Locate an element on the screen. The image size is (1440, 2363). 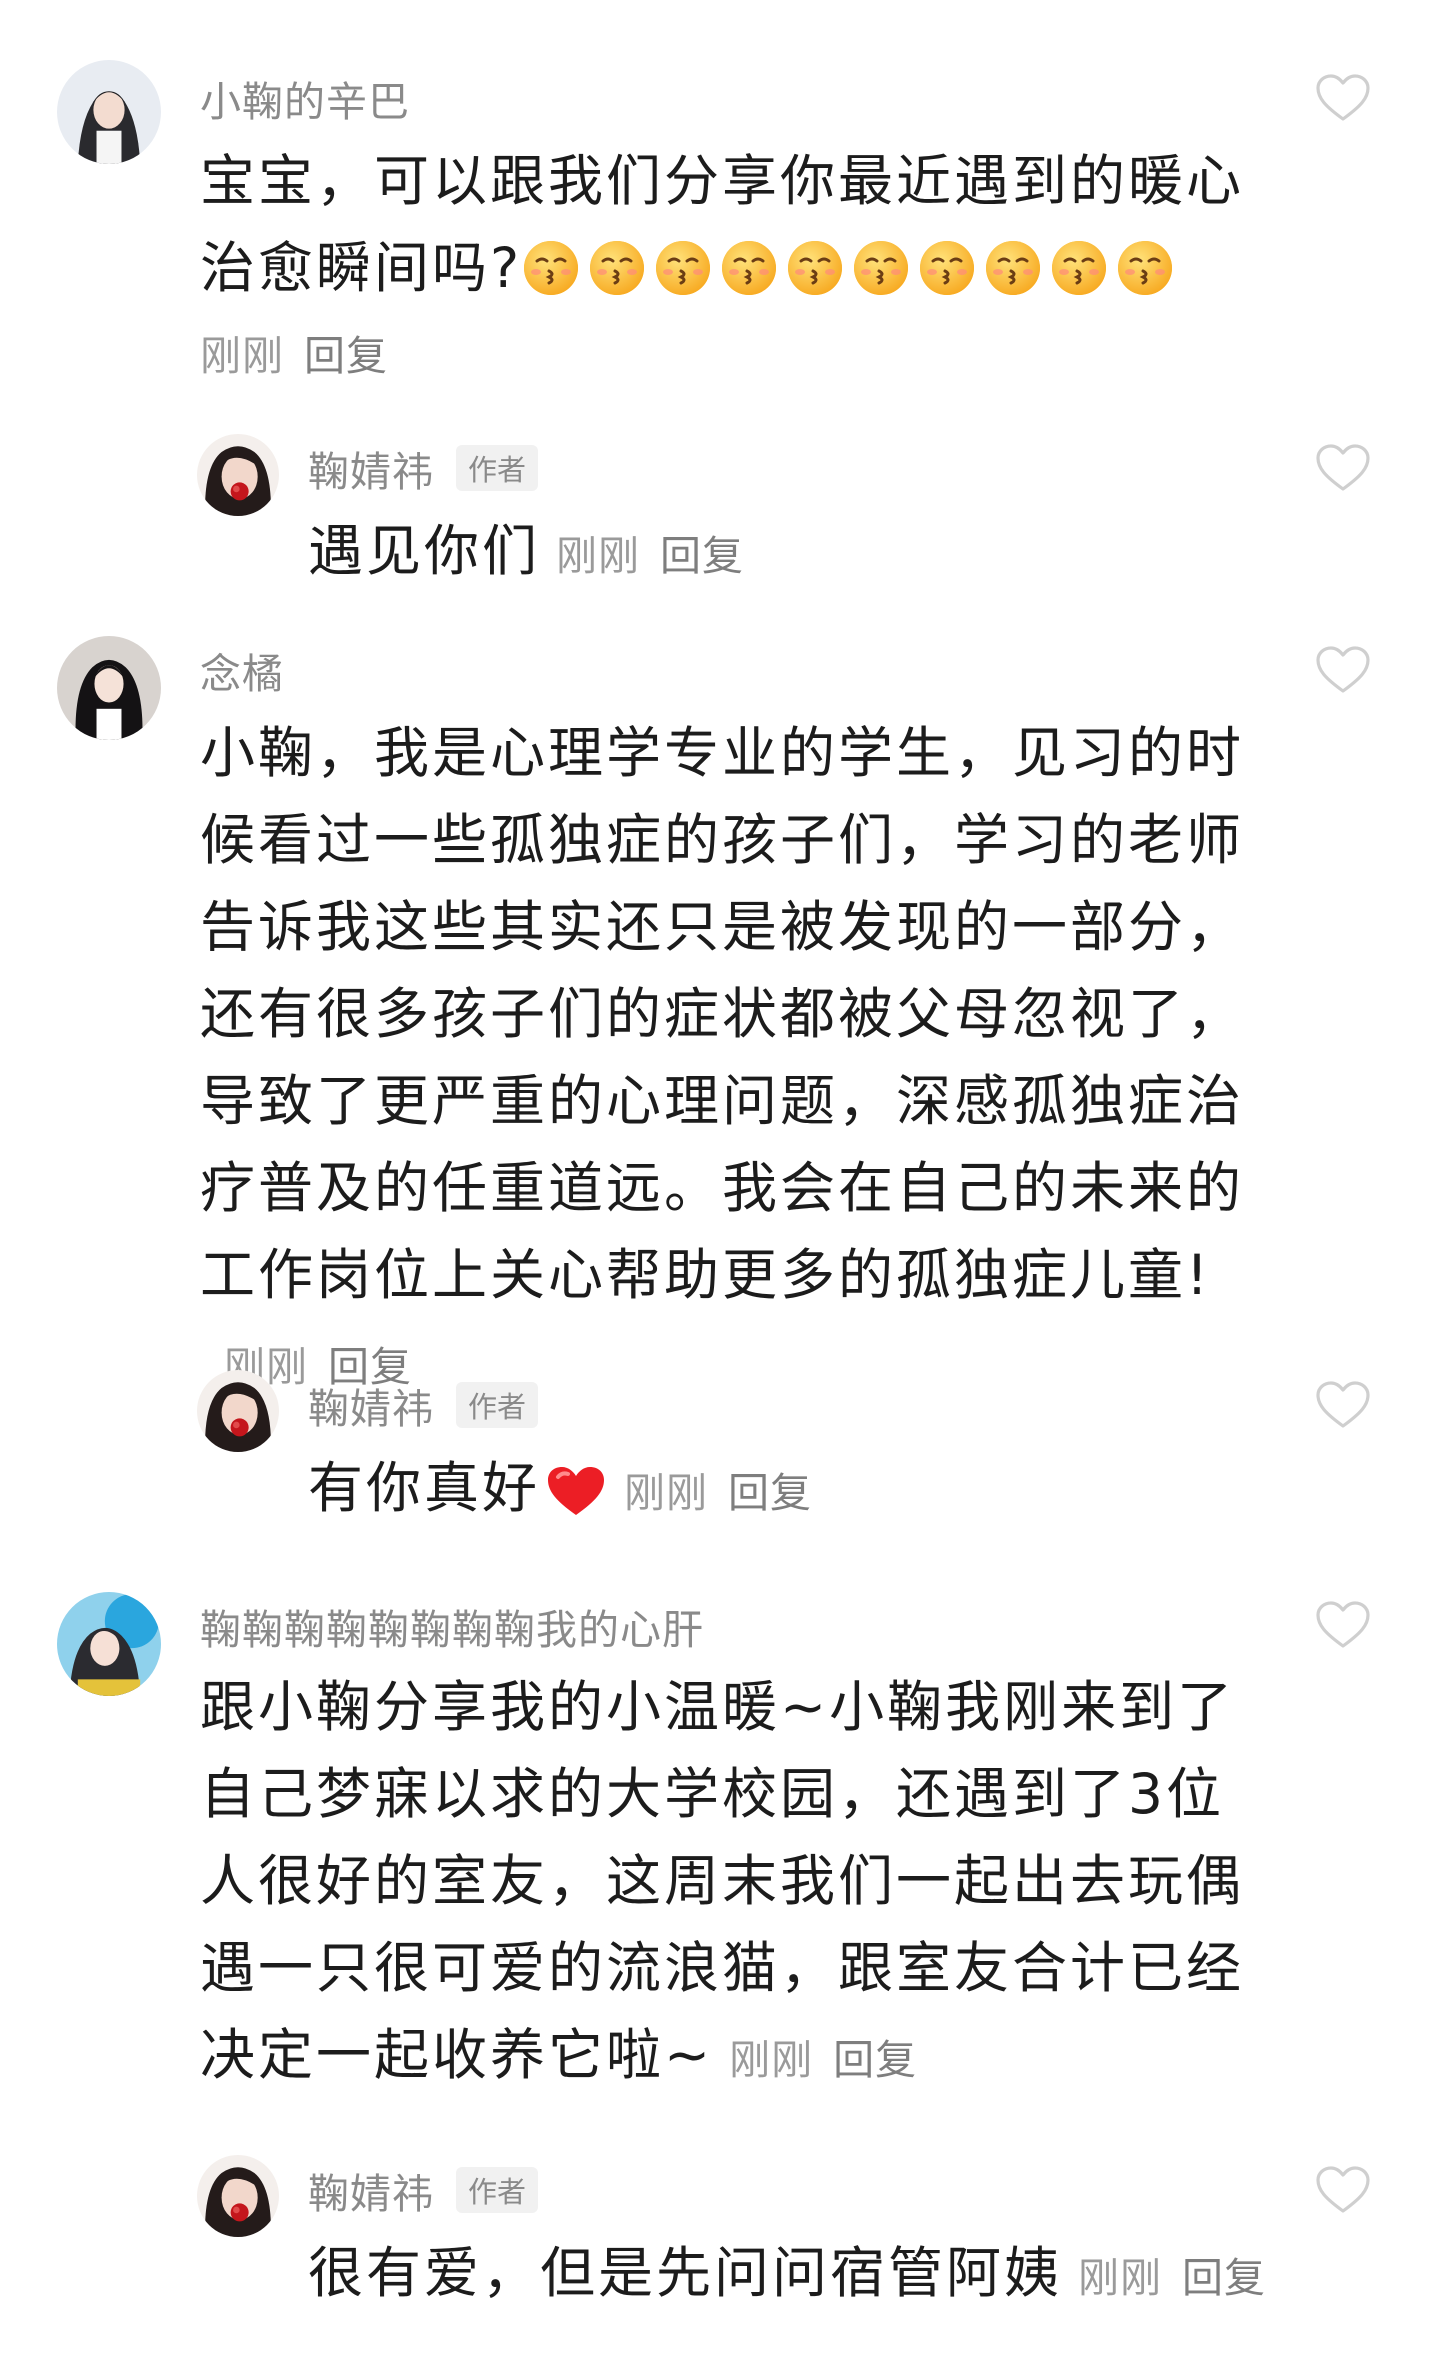
comment-text: 有你真好 刚刚 回复 is located at coordinates (560, 1488).